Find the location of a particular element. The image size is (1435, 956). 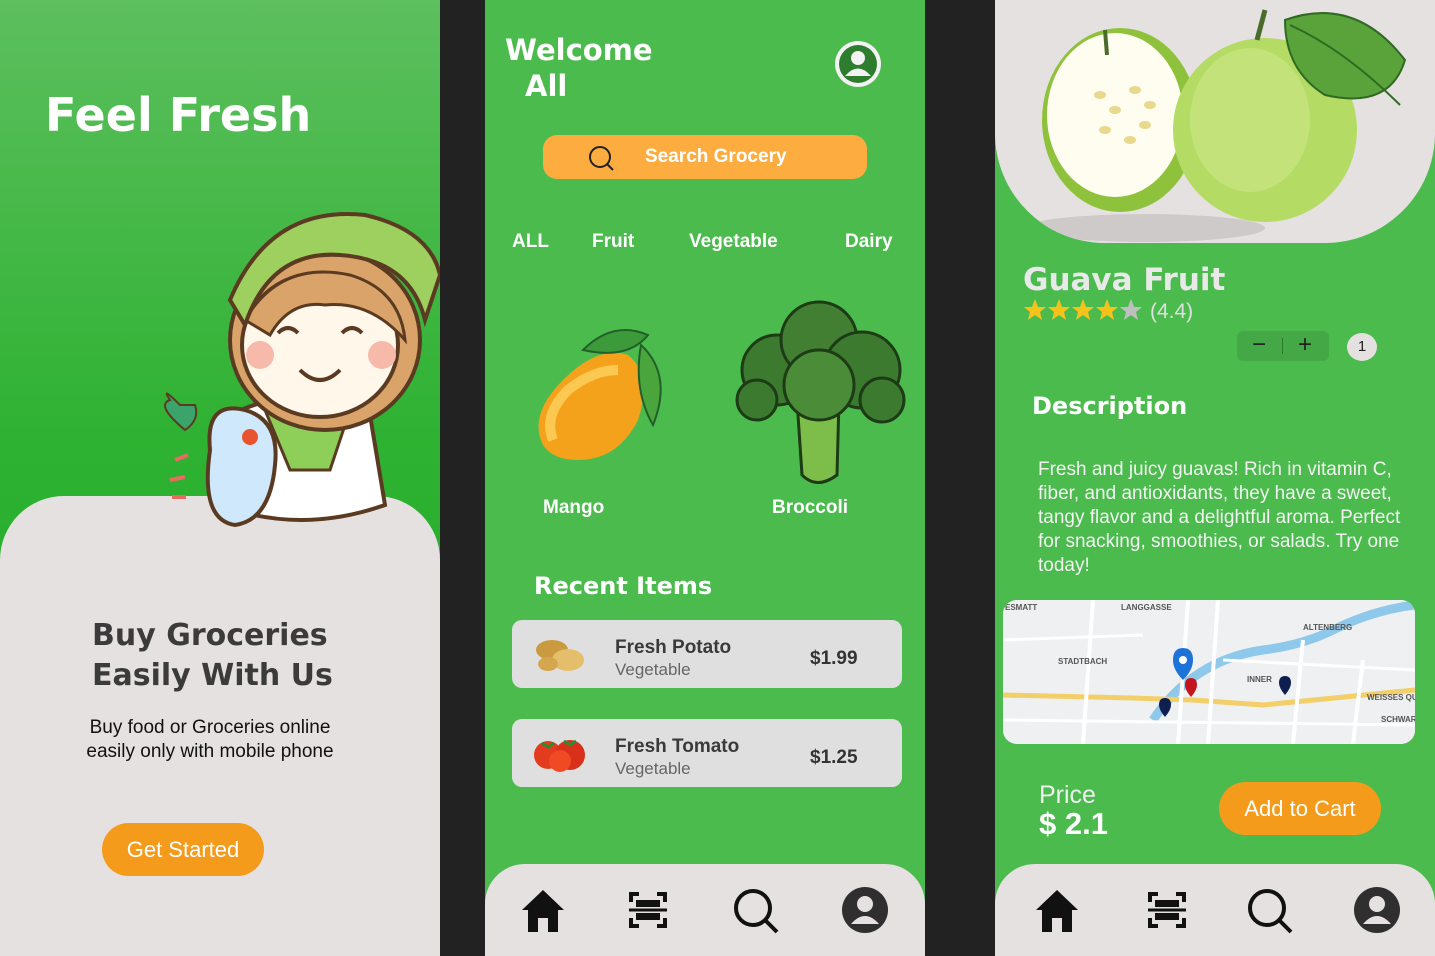

description-heading: Description is located at coordinates (1110, 406).